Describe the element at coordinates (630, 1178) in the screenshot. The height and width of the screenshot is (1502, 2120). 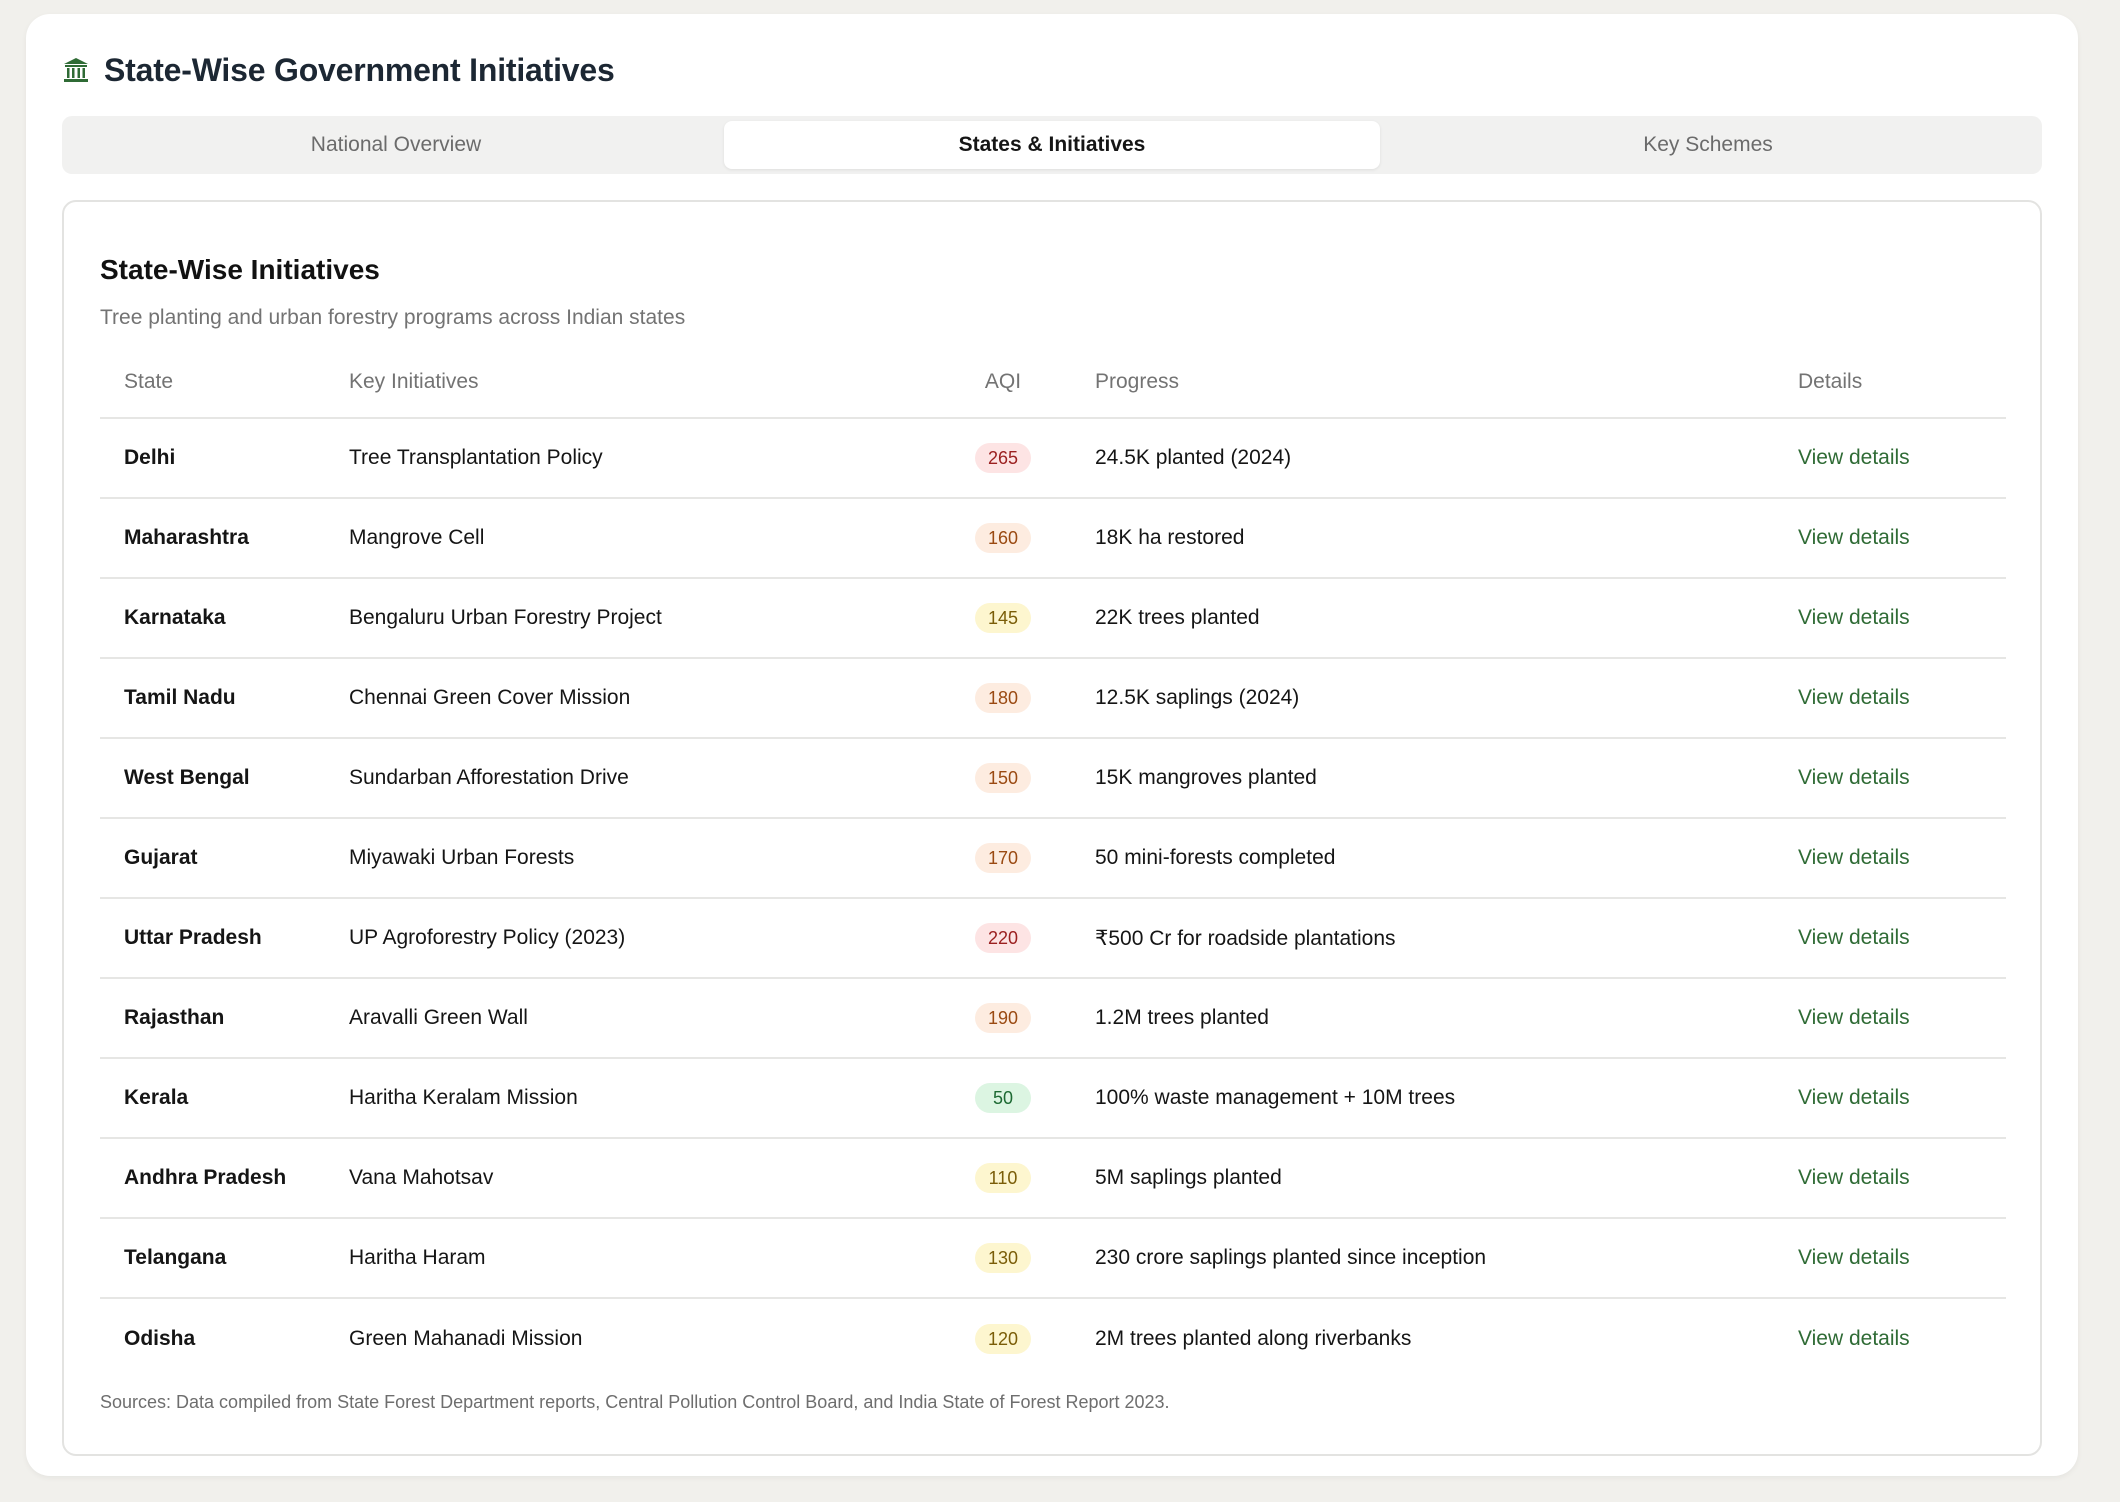
I see `initiative-name: Vana Mahotsav` at that location.